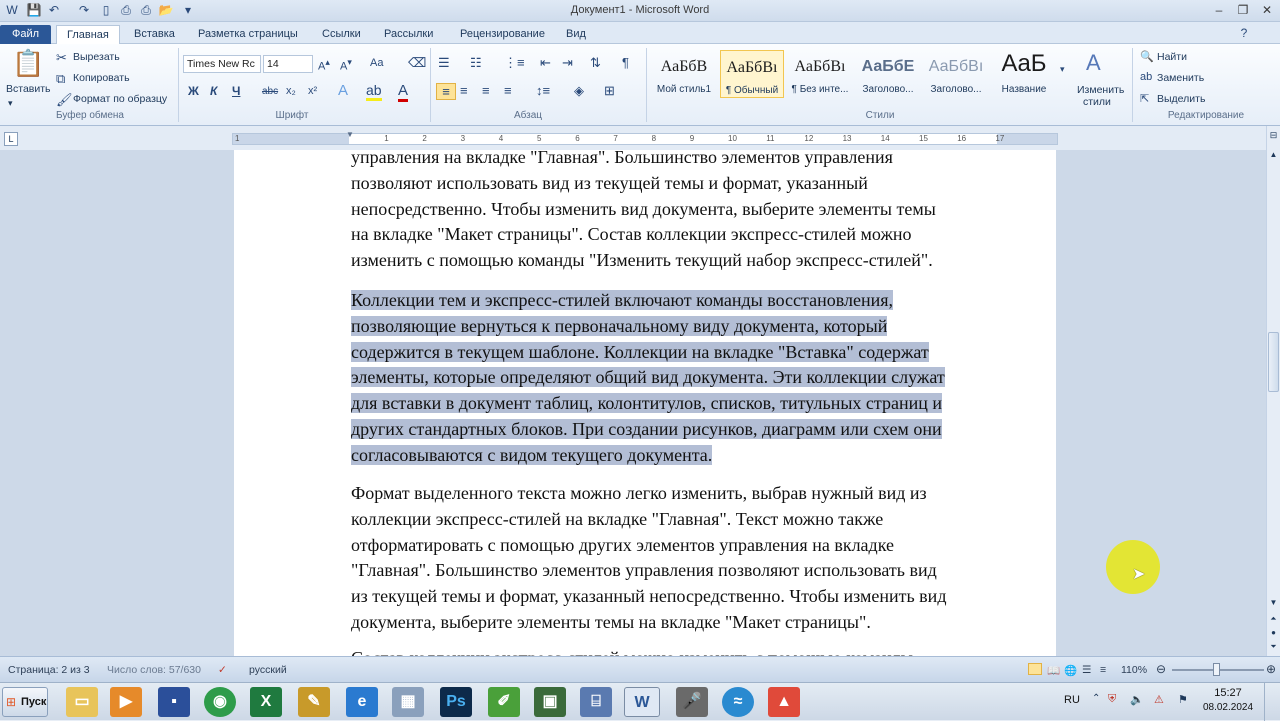 This screenshot has width=1280, height=721. What do you see at coordinates (1112, 699) in the screenshot?
I see `antivirus-icon: ⛨` at bounding box center [1112, 699].